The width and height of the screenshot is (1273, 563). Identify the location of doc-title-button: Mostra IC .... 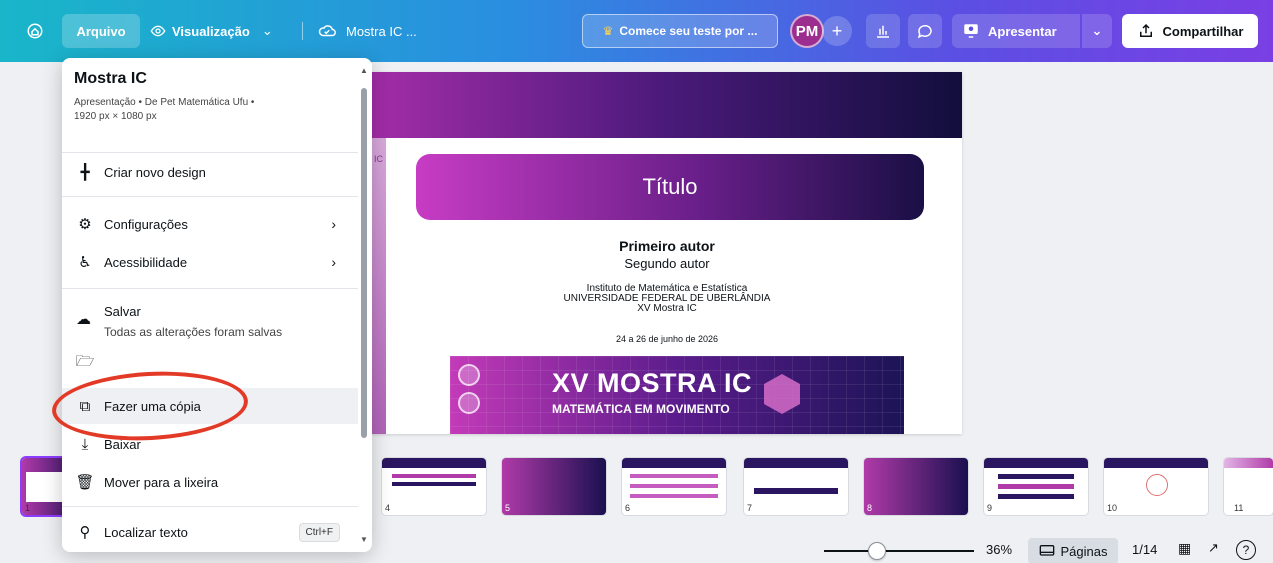
(367, 31).